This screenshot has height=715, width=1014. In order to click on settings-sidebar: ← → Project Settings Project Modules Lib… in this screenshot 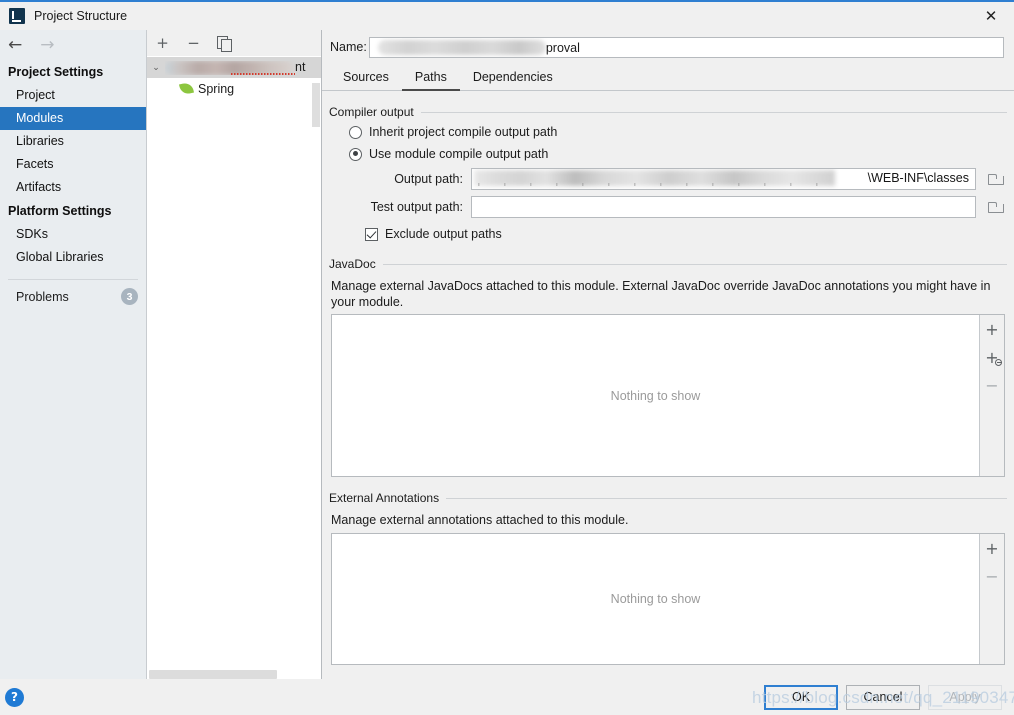, I will do `click(73, 354)`.